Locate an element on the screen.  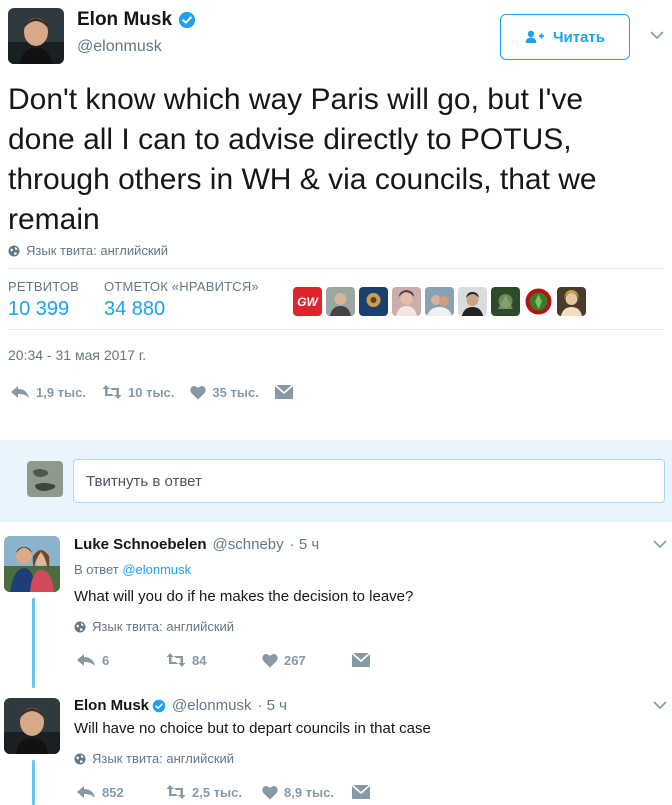
reply-count: 1,9 тыс. is located at coordinates (61, 392).